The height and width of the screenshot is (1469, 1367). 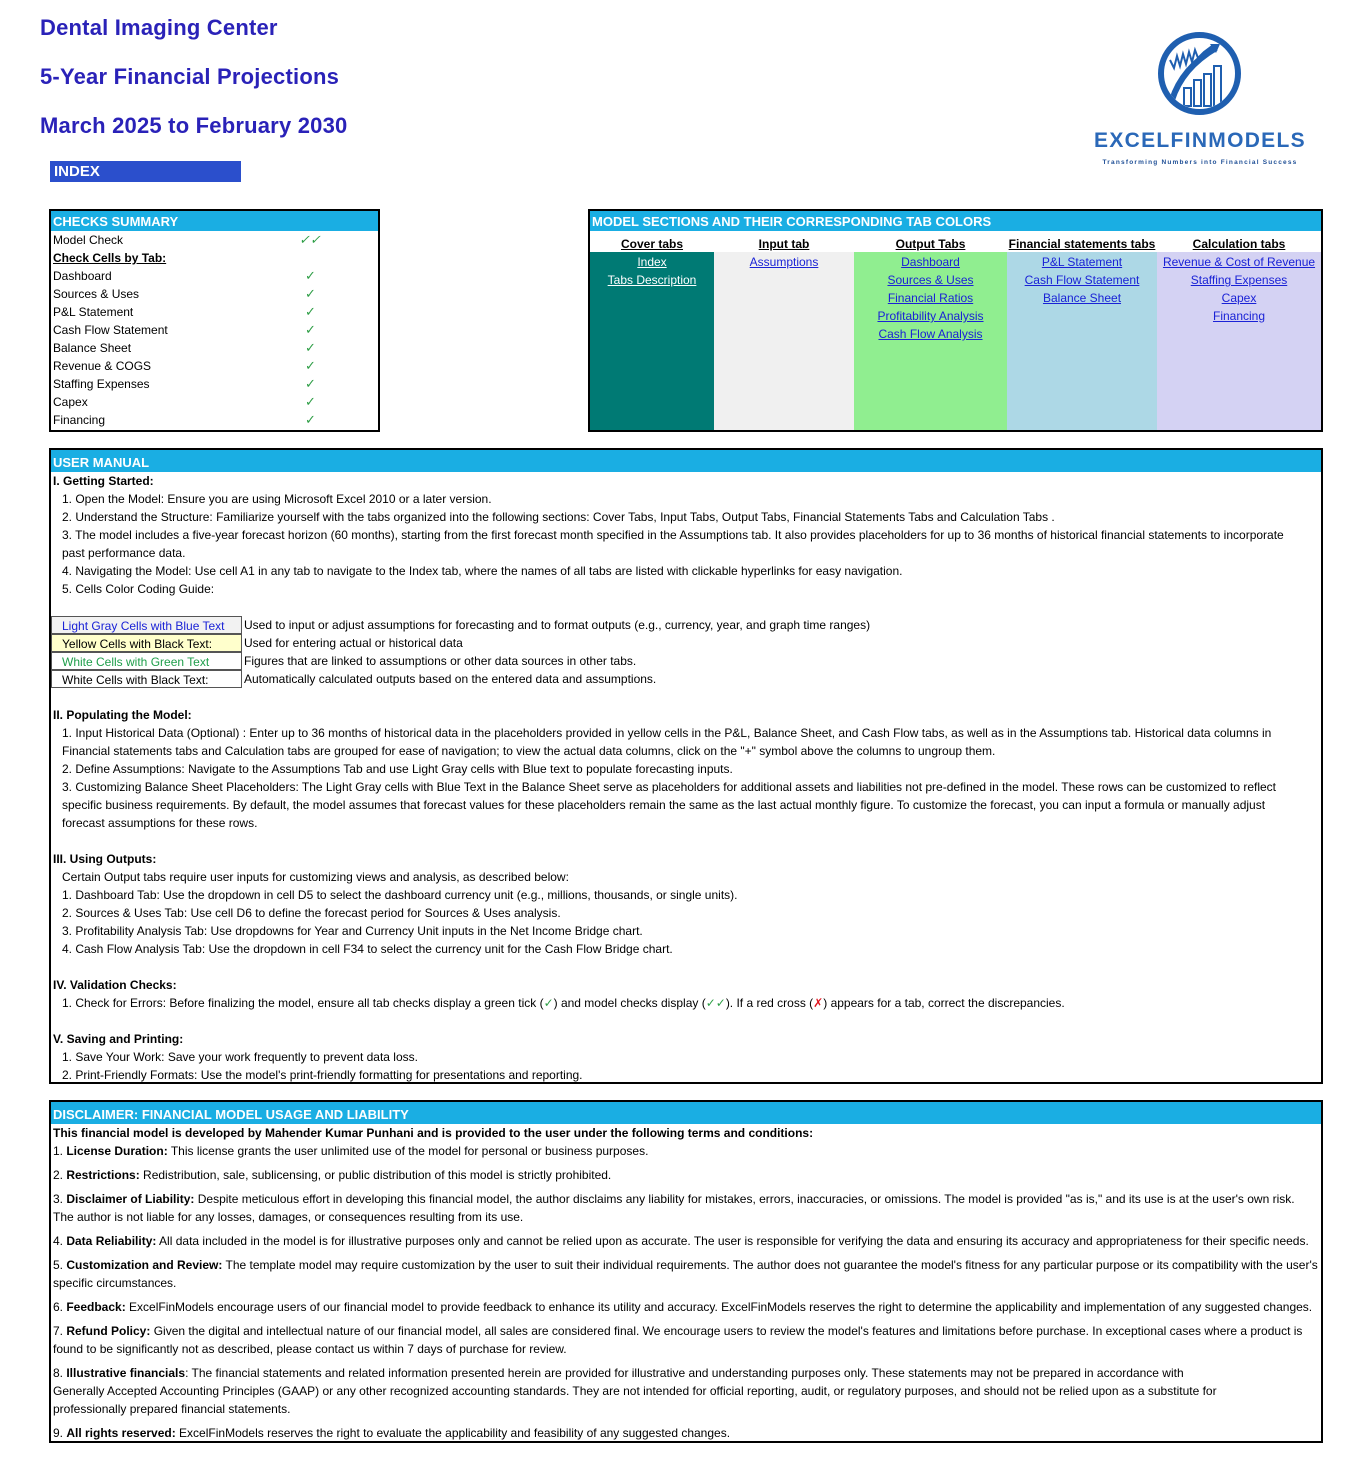 I want to click on item-number: 3., so click(x=60, y=1199).